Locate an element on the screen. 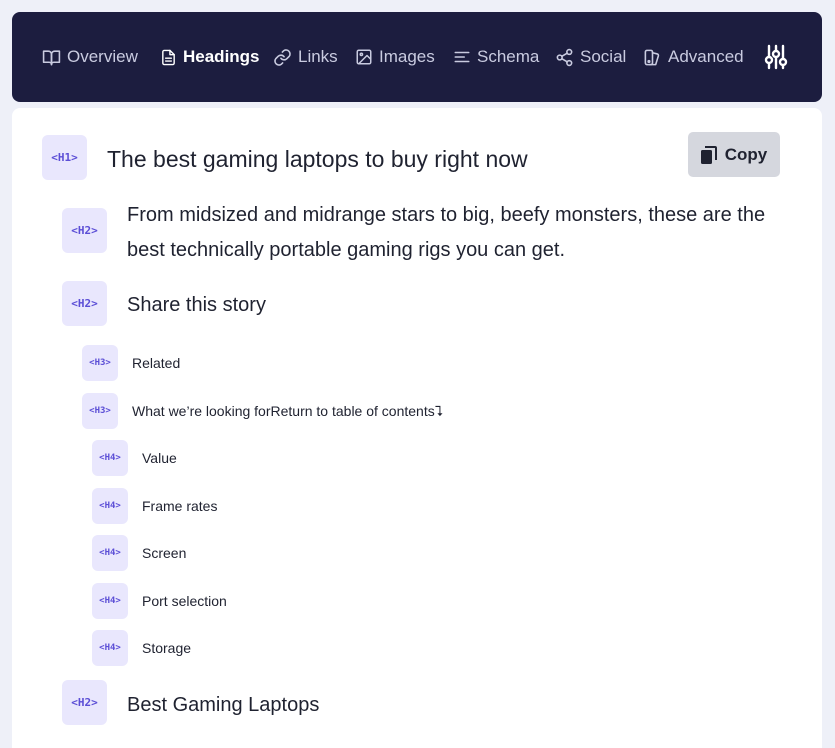 This screenshot has height=748, width=835. tab-social: Social is located at coordinates (590, 57).